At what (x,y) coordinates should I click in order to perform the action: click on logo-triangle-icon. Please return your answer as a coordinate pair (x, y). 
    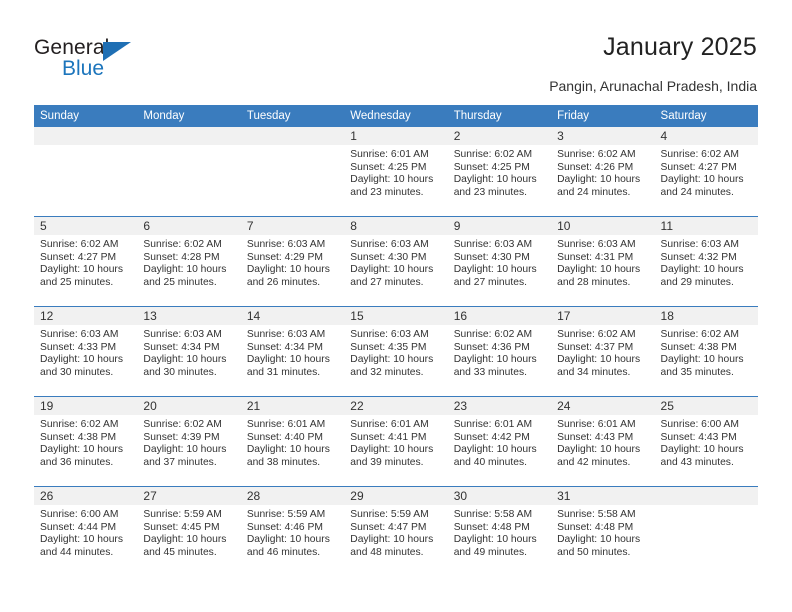
    Looking at the image, I should click on (117, 51).